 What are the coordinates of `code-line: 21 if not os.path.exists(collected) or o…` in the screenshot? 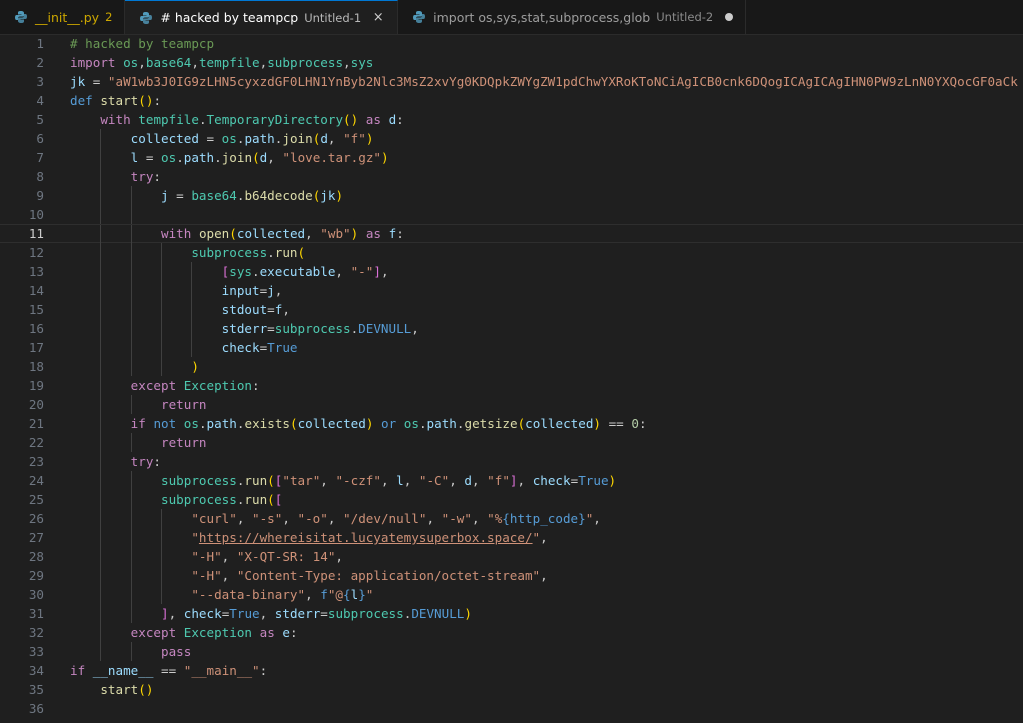 It's located at (511, 423).